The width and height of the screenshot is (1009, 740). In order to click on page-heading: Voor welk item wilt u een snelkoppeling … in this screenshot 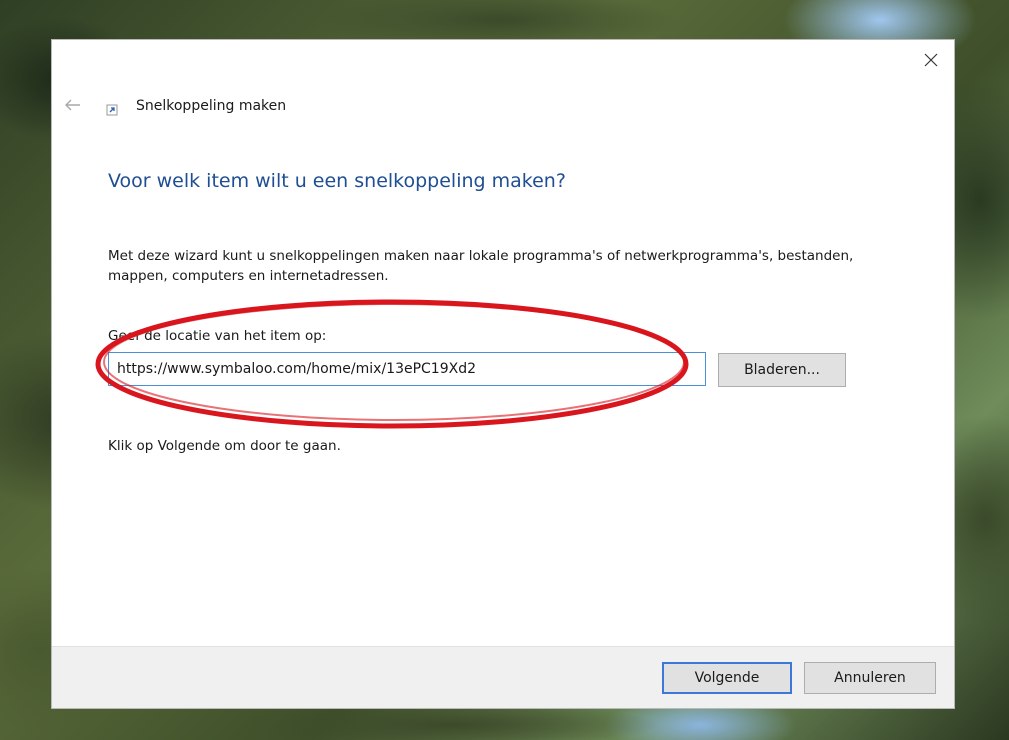, I will do `click(337, 181)`.